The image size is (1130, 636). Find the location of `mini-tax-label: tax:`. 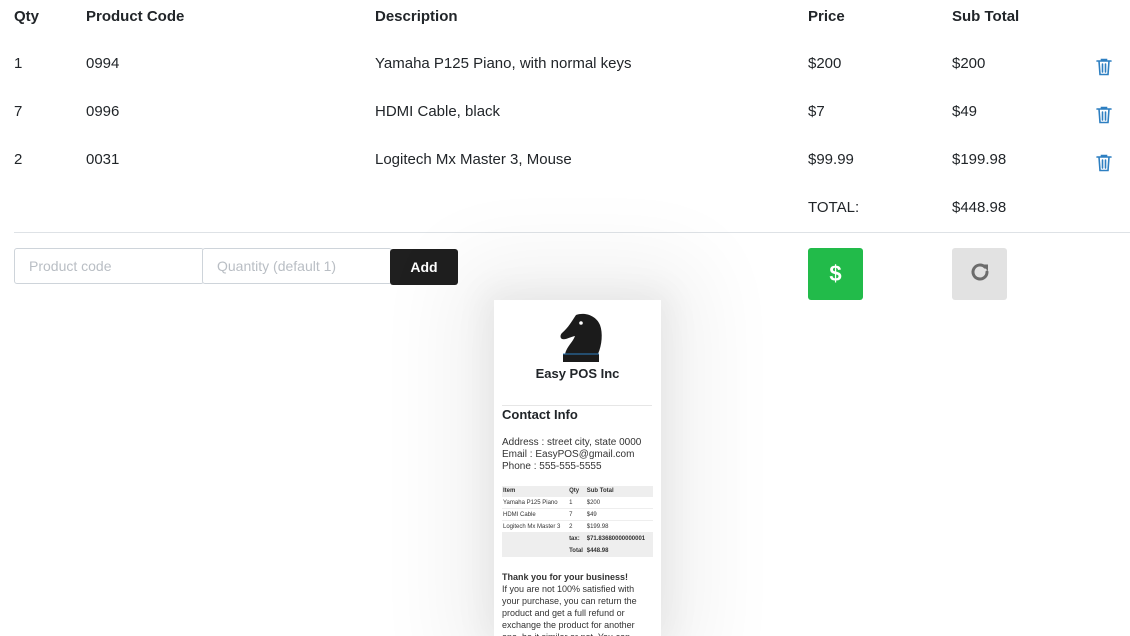

mini-tax-label: tax: is located at coordinates (577, 538).